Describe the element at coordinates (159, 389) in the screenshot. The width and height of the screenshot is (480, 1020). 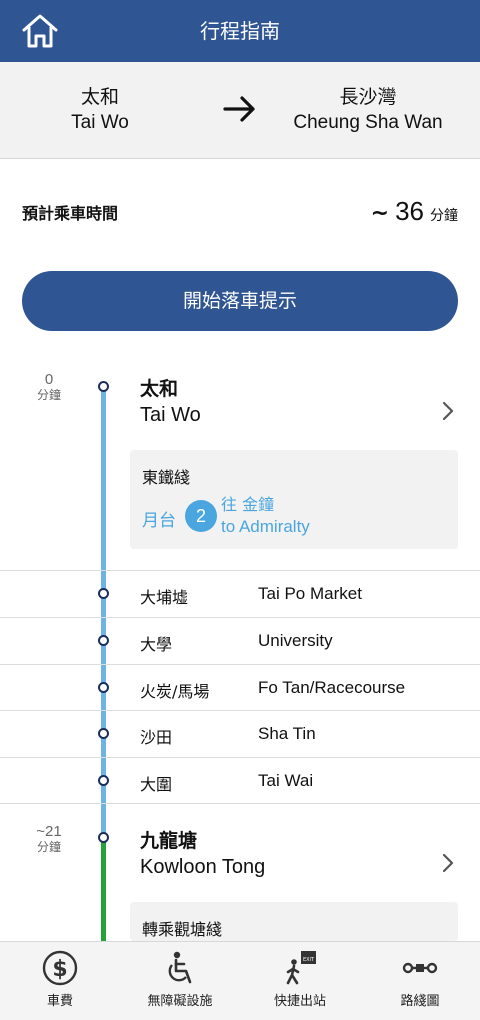
I see `start-station-name-zh: 太和` at that location.